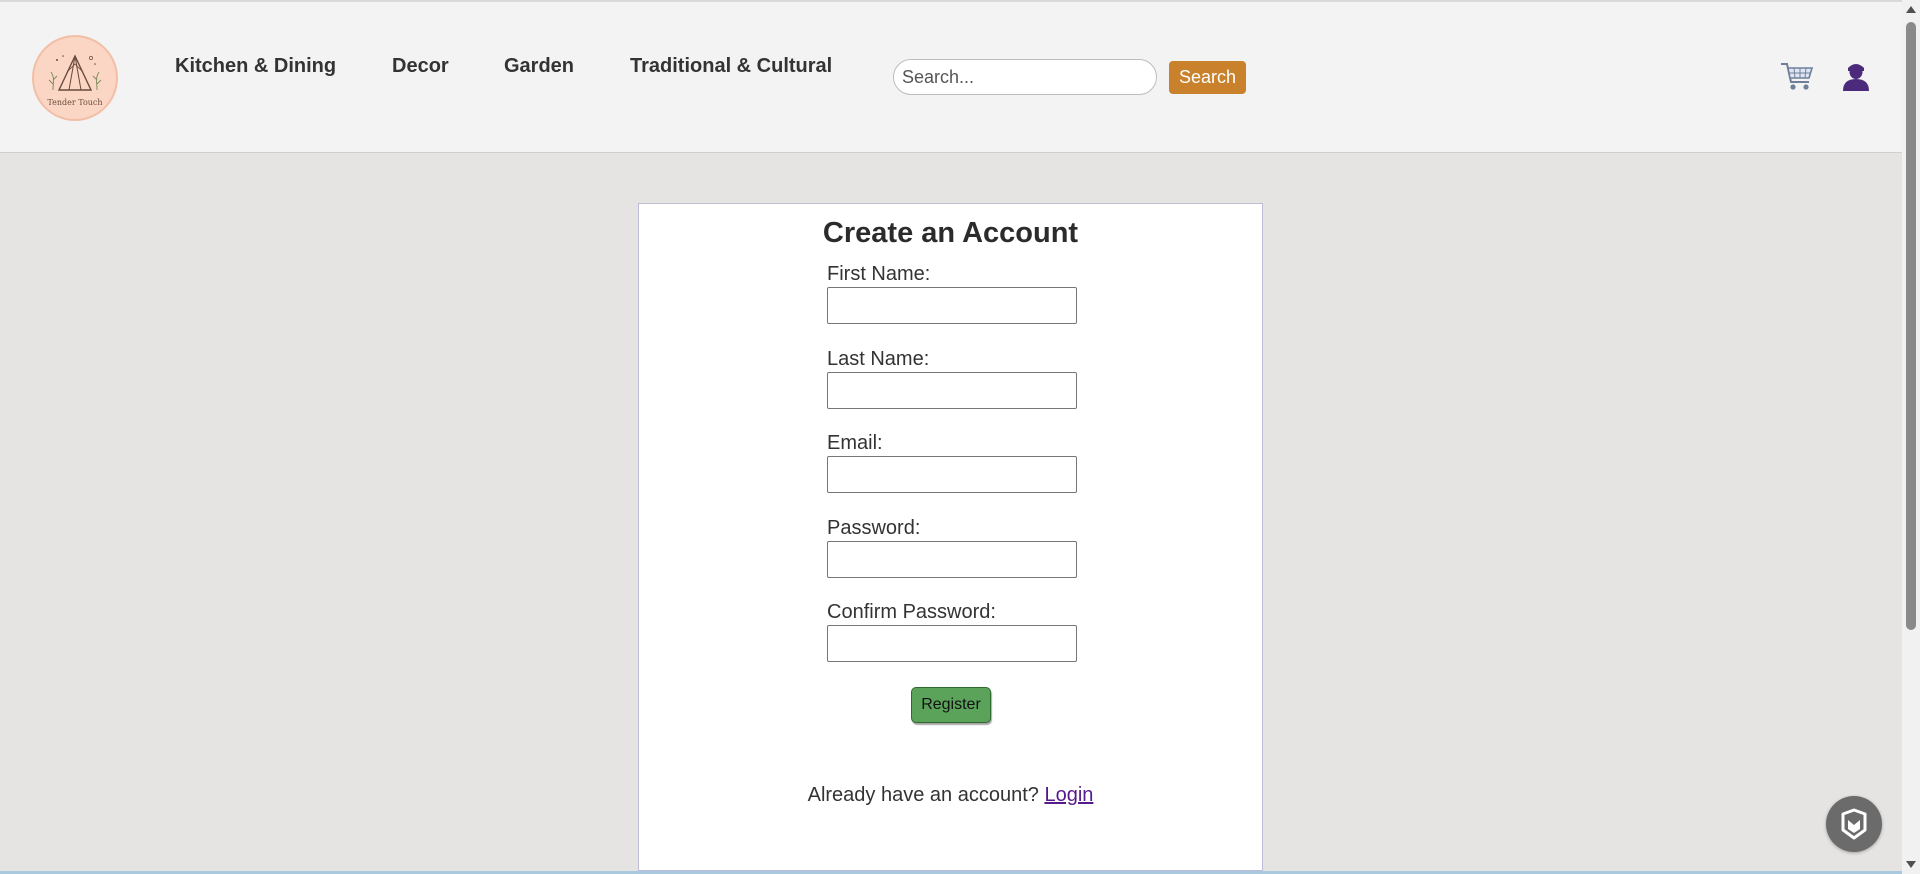 This screenshot has height=874, width=1920. Describe the element at coordinates (420, 66) in the screenshot. I see `nav-item-decor: Decor` at that location.